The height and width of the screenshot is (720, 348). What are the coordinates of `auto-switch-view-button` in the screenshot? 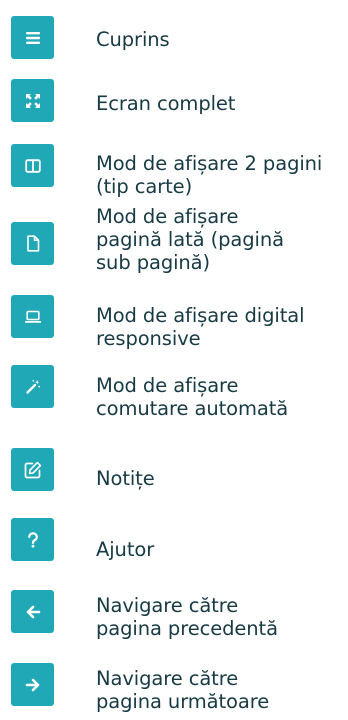 It's located at (32, 386).